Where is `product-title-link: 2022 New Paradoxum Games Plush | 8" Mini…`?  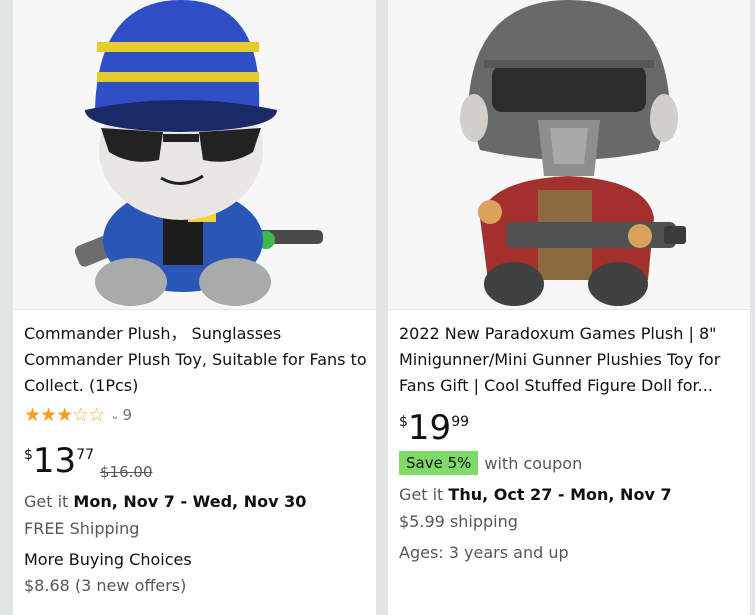 product-title-link: 2022 New Paradoxum Games Plush | 8" Mini… is located at coordinates (559, 359).